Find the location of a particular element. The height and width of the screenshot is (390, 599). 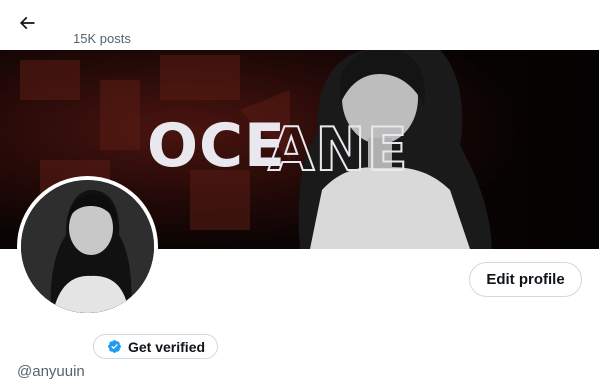

verified-badge-icon is located at coordinates (114, 346).